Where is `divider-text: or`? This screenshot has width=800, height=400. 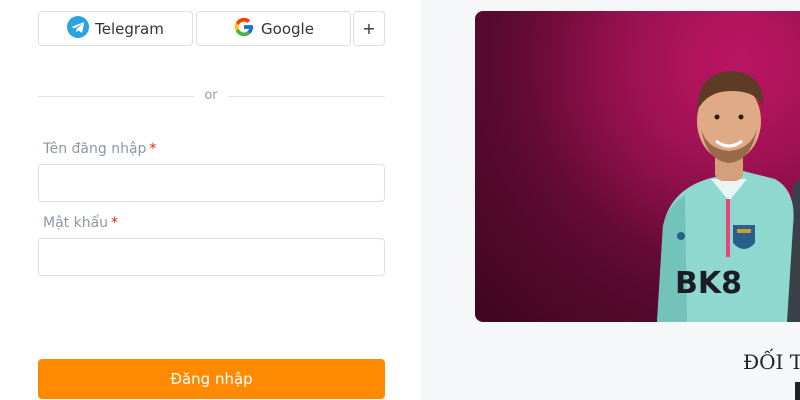
divider-text: or is located at coordinates (211, 95).